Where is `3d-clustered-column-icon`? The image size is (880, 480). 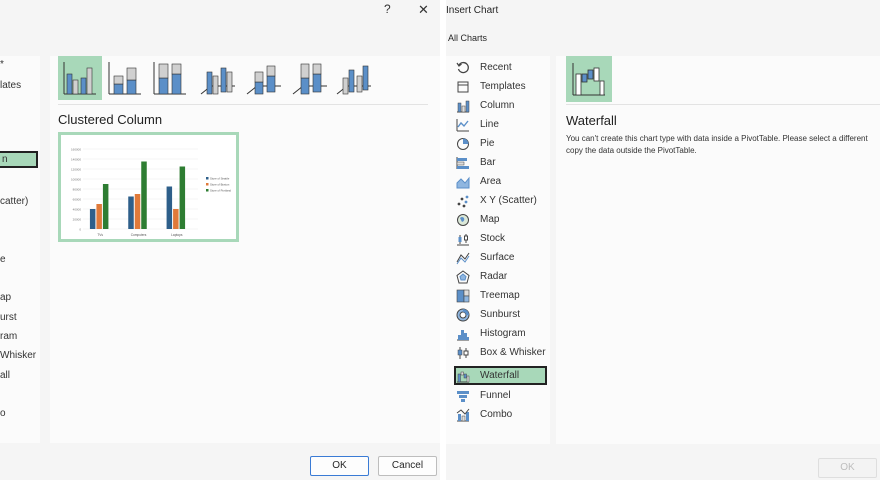 3d-clustered-column-icon is located at coordinates (218, 78).